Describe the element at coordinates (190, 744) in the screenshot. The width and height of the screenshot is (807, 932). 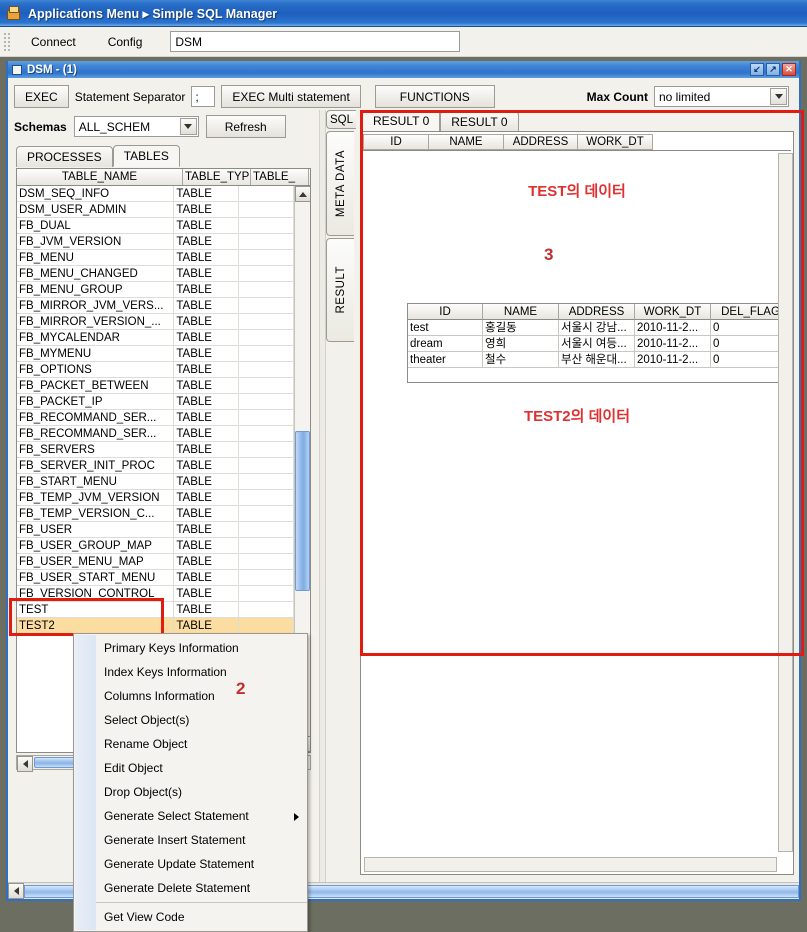
I see `context-menu-item: Rename Object` at that location.